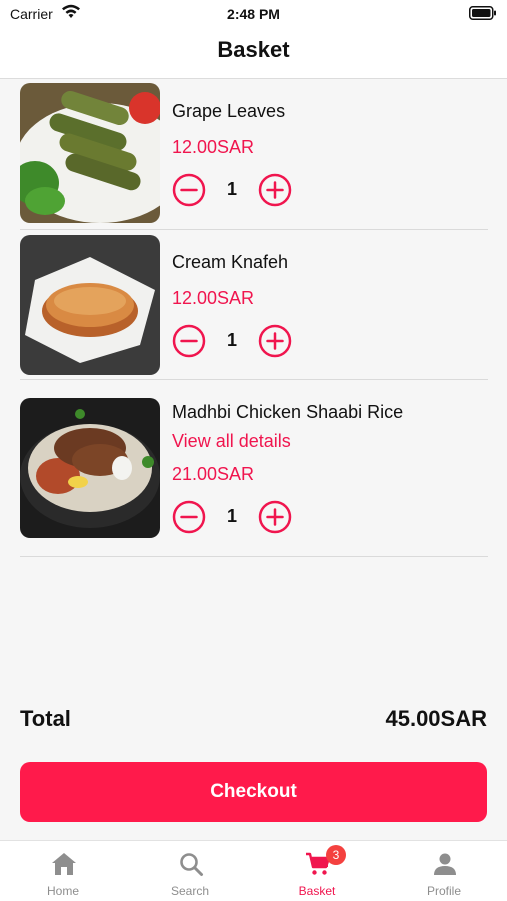  I want to click on cream-knafeh-image, so click(90, 305).